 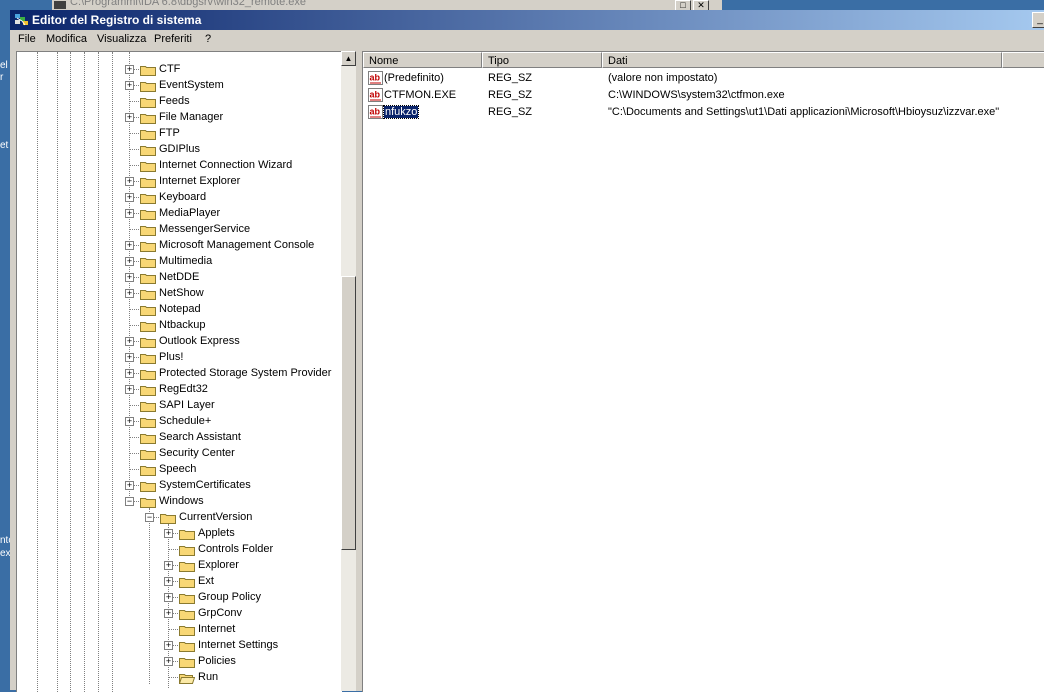 I want to click on tree-node: + NetShow, so click(x=179, y=294).